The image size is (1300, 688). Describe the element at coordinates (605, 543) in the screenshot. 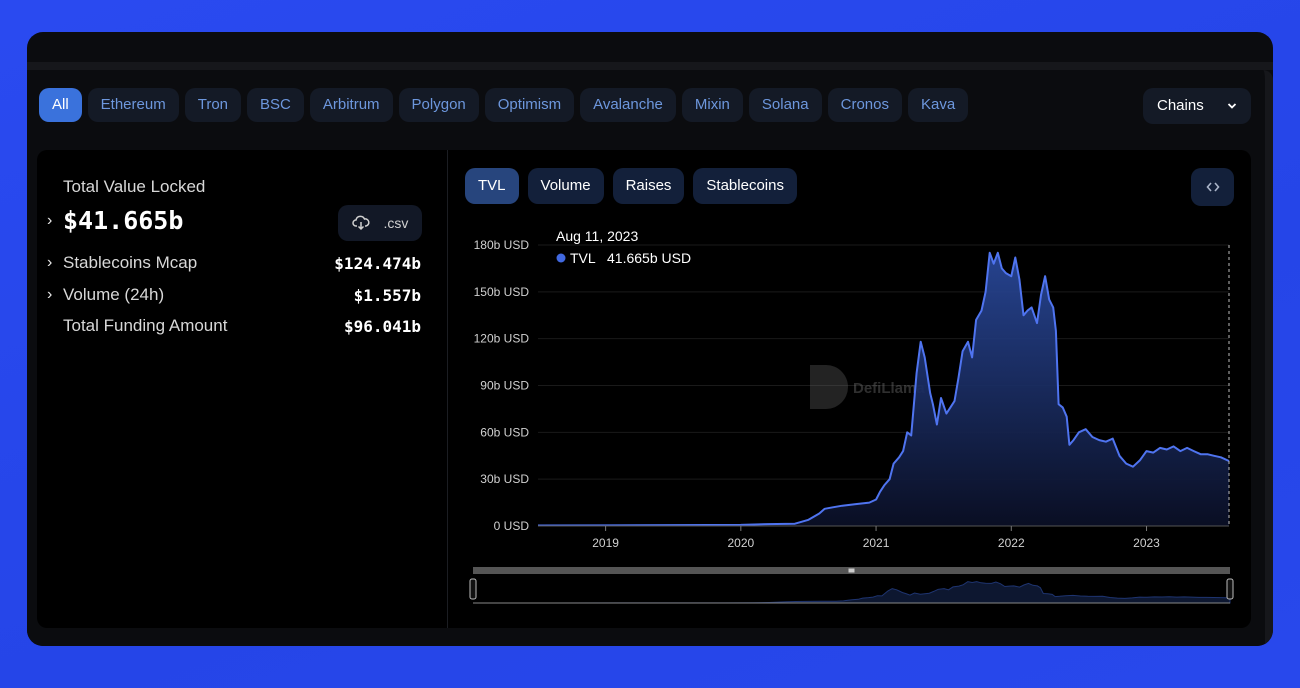

I see `x-tick-label: 2019` at that location.